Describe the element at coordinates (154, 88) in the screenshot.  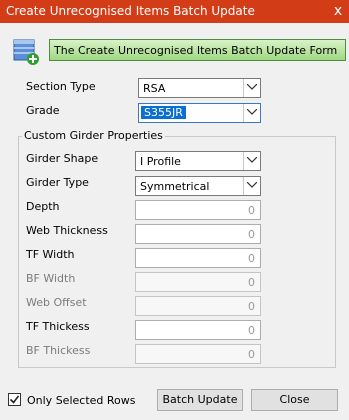
I see `section-type-value: RSA` at that location.